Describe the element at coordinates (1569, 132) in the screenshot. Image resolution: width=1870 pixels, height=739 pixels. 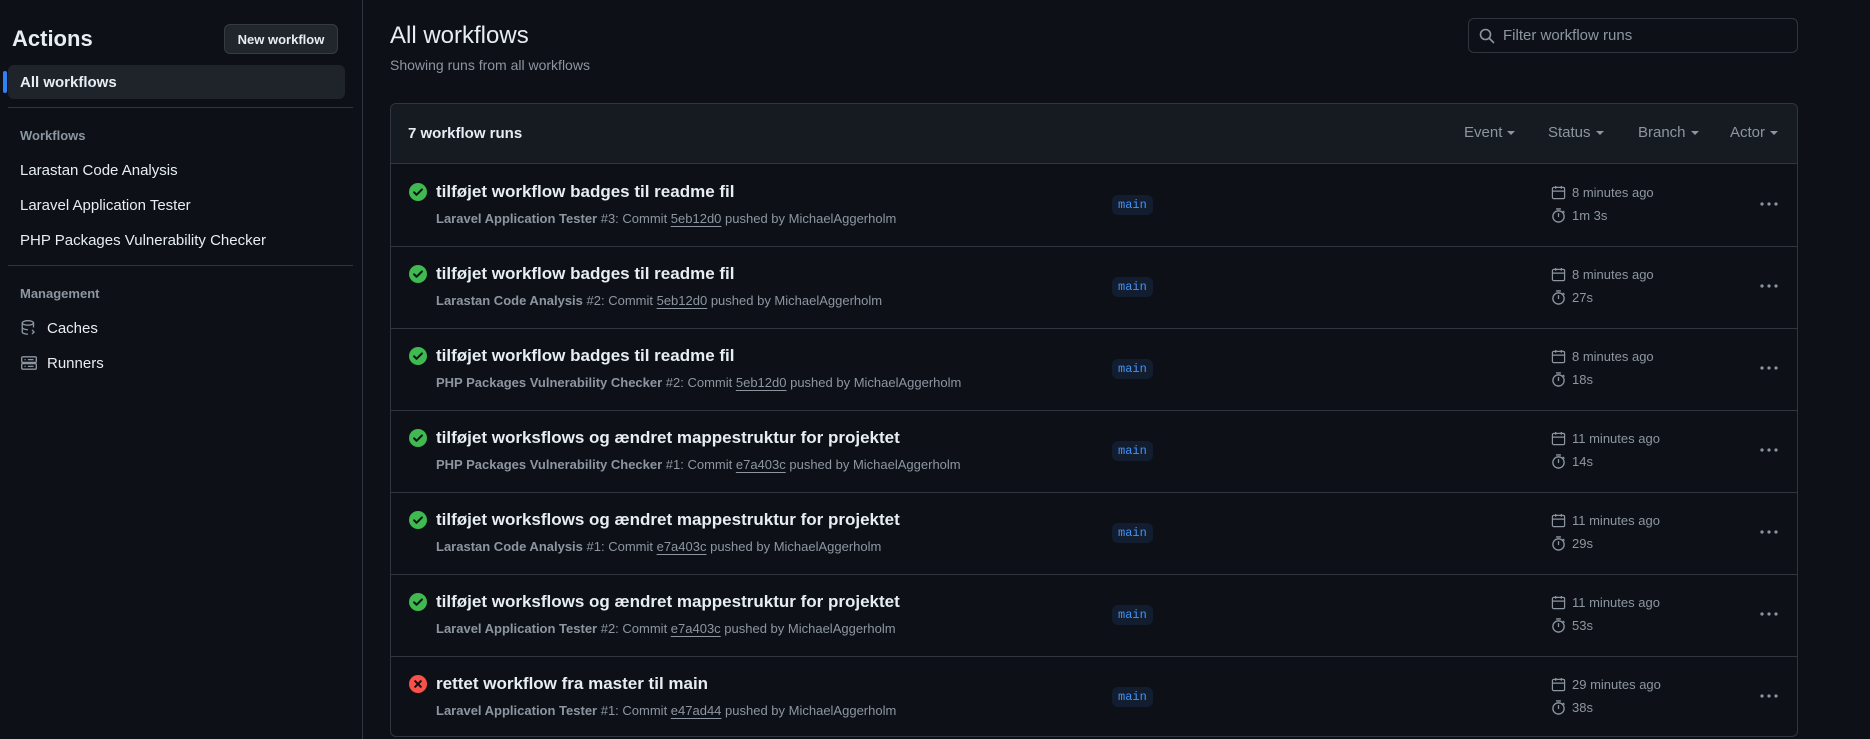
I see `filter-label: Status` at that location.